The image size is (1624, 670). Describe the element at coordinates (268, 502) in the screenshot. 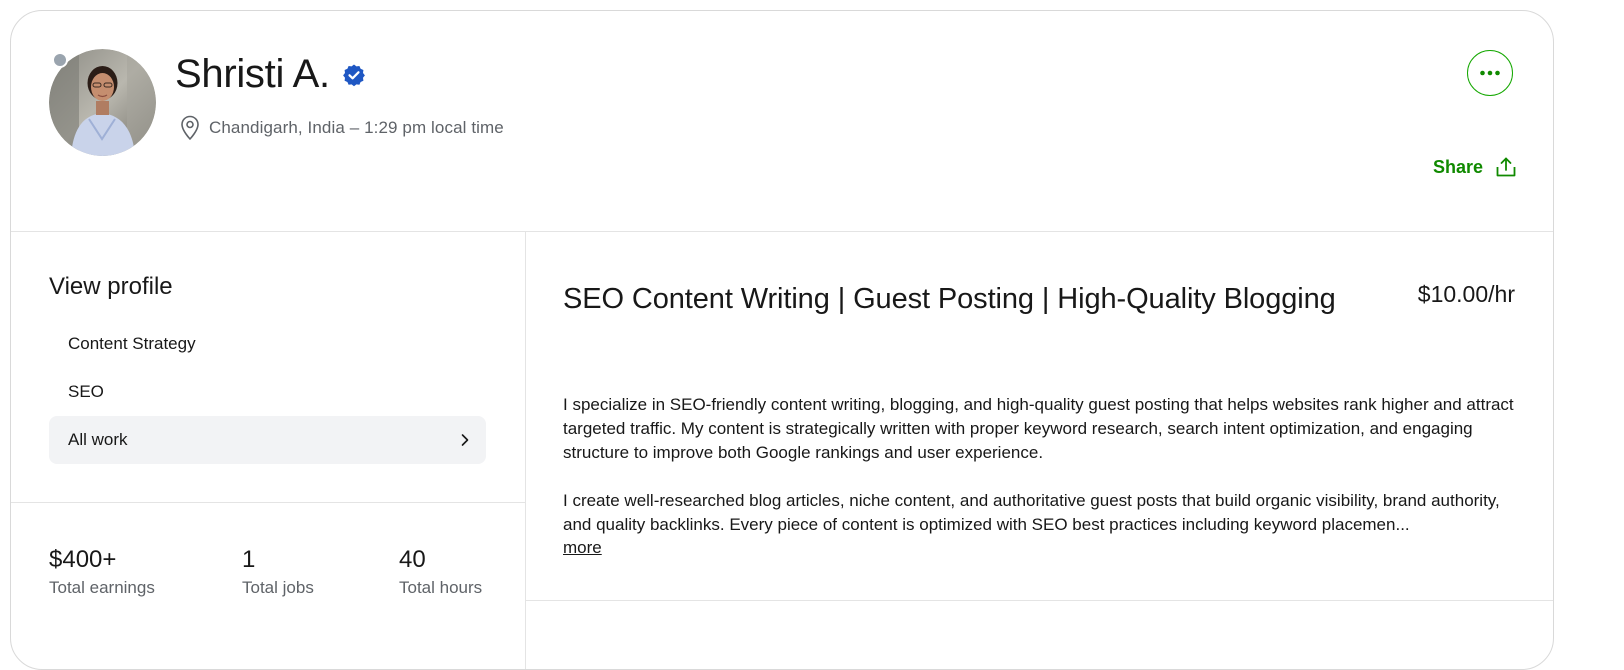

I see `stats-divider` at that location.